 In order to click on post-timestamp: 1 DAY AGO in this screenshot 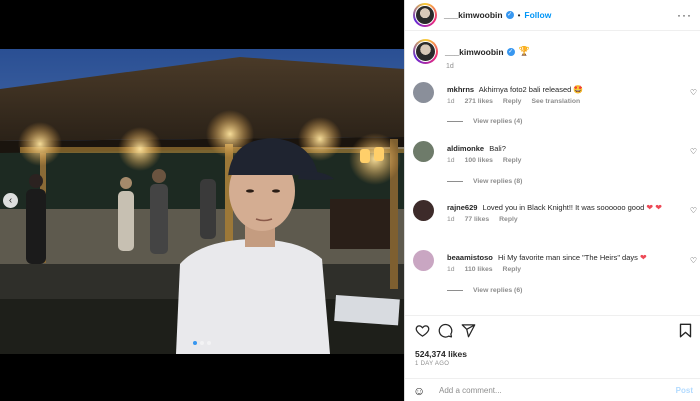, I will do `click(432, 364)`.